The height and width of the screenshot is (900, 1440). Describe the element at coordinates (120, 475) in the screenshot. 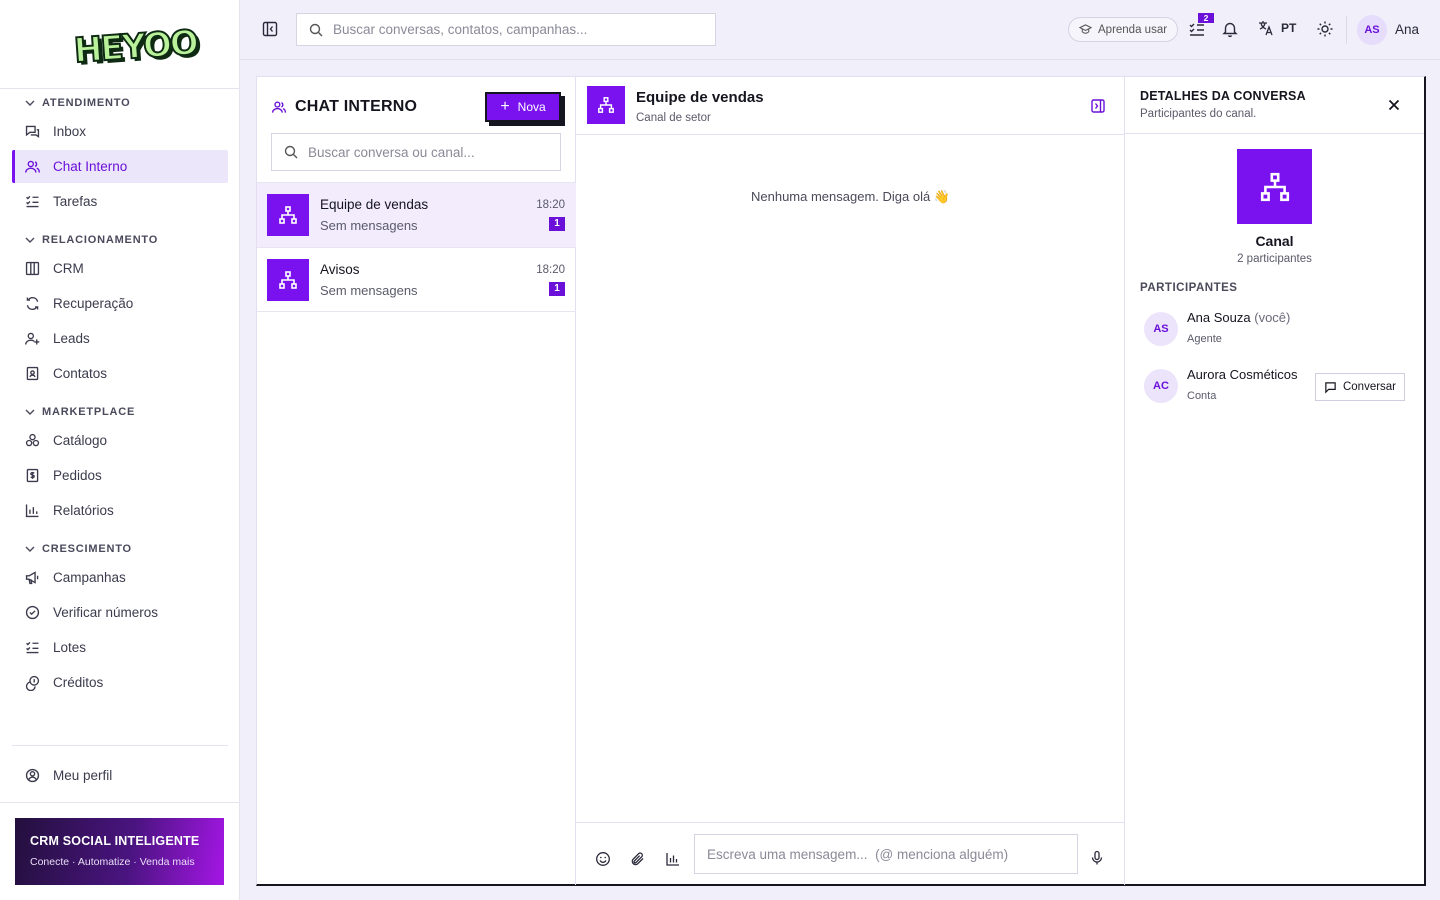

I see `sidebar-item-pedidos: Pedidos` at that location.